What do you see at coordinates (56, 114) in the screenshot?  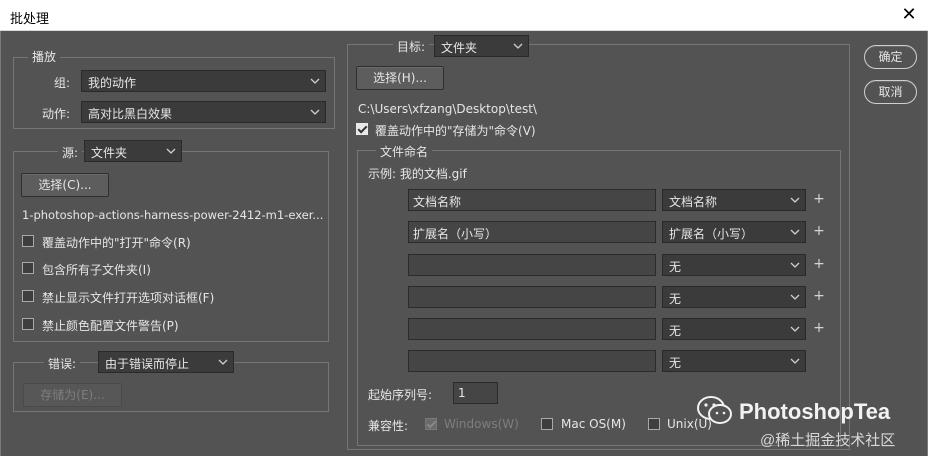 I see `action-label: 动作:` at bounding box center [56, 114].